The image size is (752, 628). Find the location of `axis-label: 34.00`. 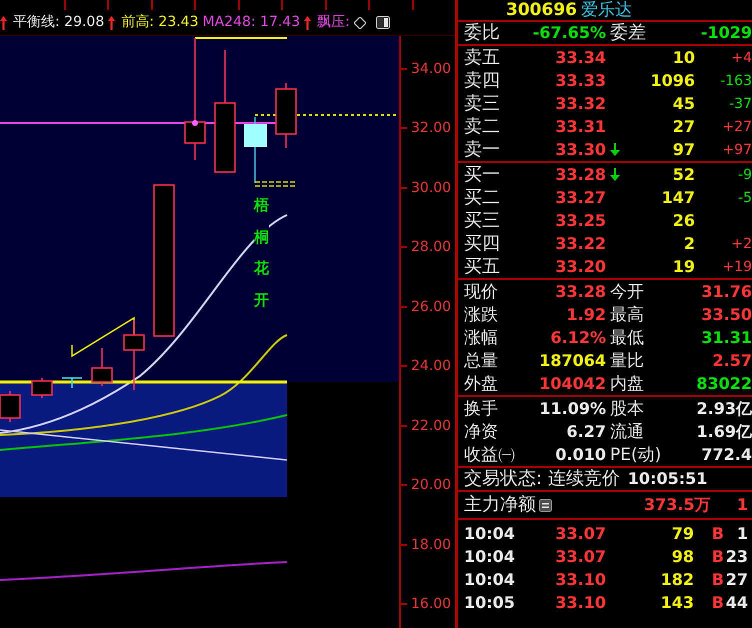

axis-label: 34.00 is located at coordinates (431, 69).